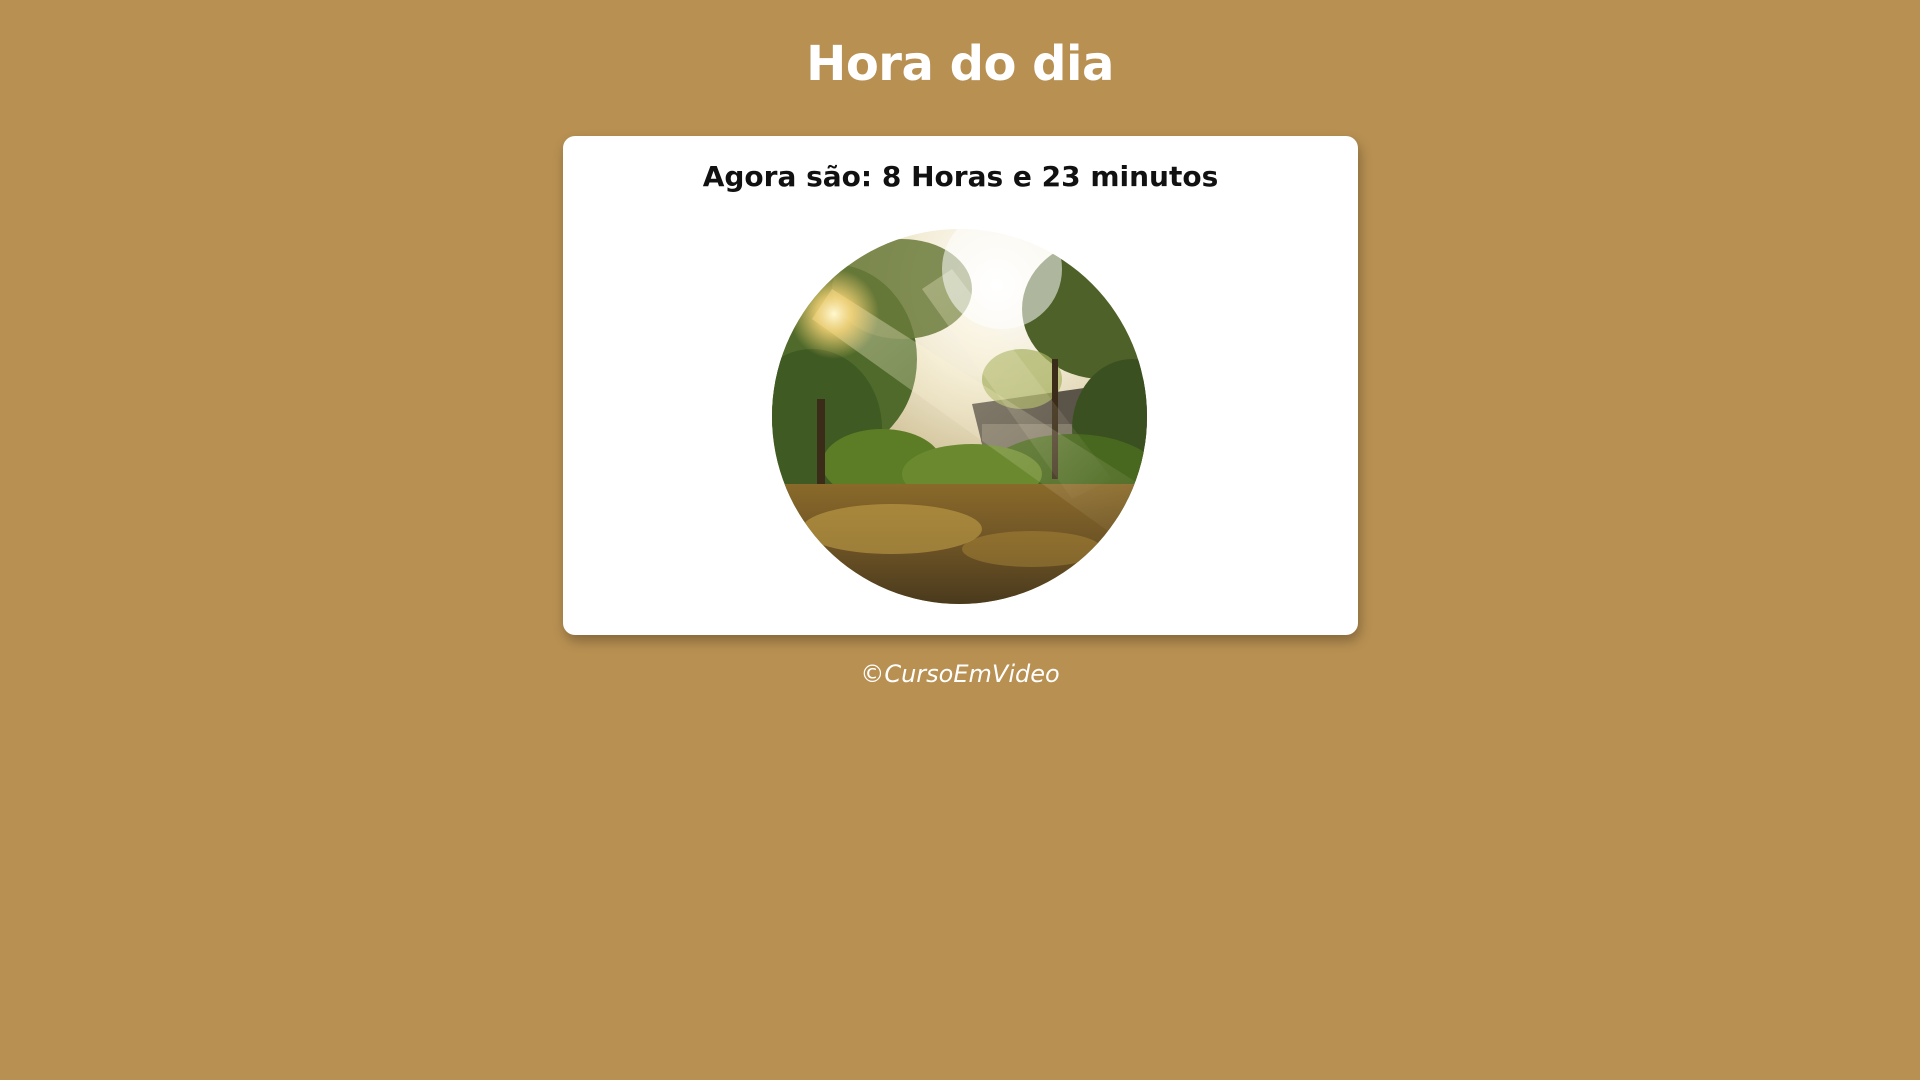  Describe the element at coordinates (960, 674) in the screenshot. I see `footer-credit: ©CursoEmVideo` at that location.